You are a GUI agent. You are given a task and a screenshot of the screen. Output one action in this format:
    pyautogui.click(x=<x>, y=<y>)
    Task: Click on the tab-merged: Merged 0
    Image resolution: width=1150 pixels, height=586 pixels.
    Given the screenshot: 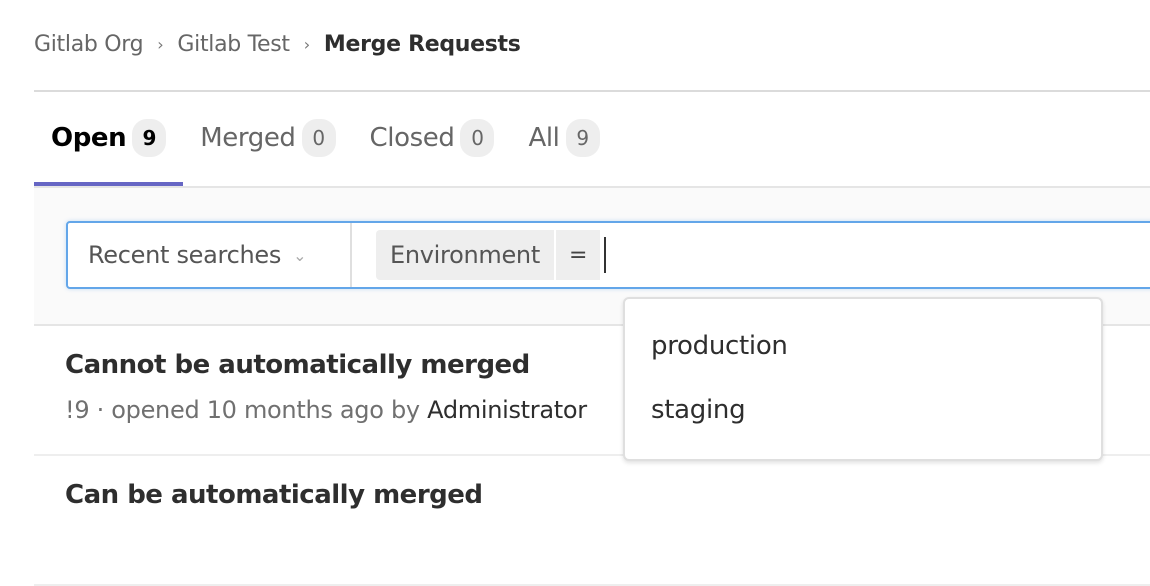 What is the action you would take?
    pyautogui.click(x=267, y=138)
    